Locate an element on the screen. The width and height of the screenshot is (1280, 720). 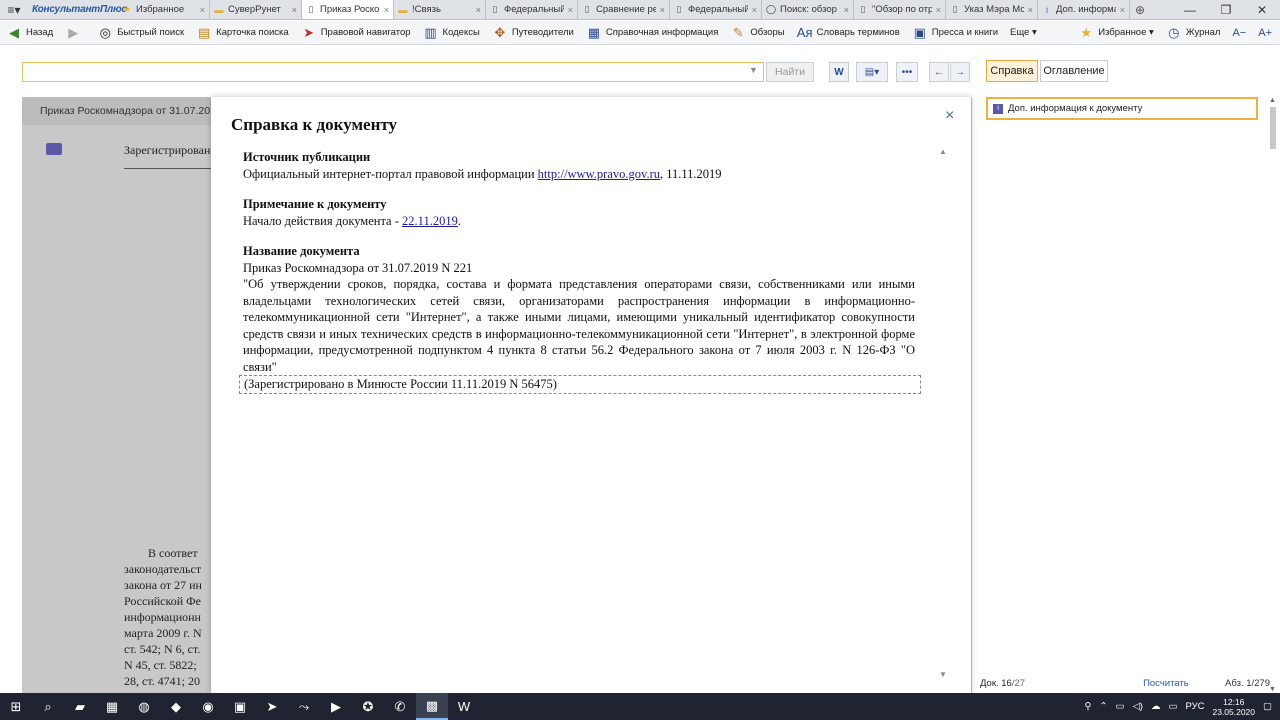
quick-search-input is located at coordinates (393, 72).